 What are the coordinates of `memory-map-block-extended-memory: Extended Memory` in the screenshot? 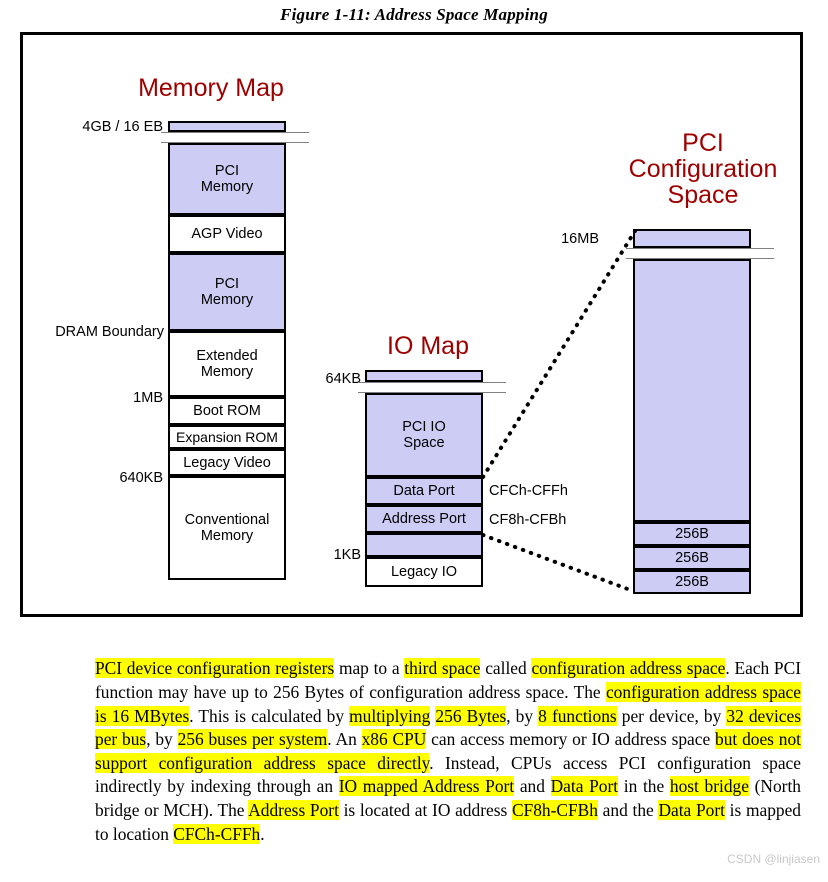 It's located at (227, 364).